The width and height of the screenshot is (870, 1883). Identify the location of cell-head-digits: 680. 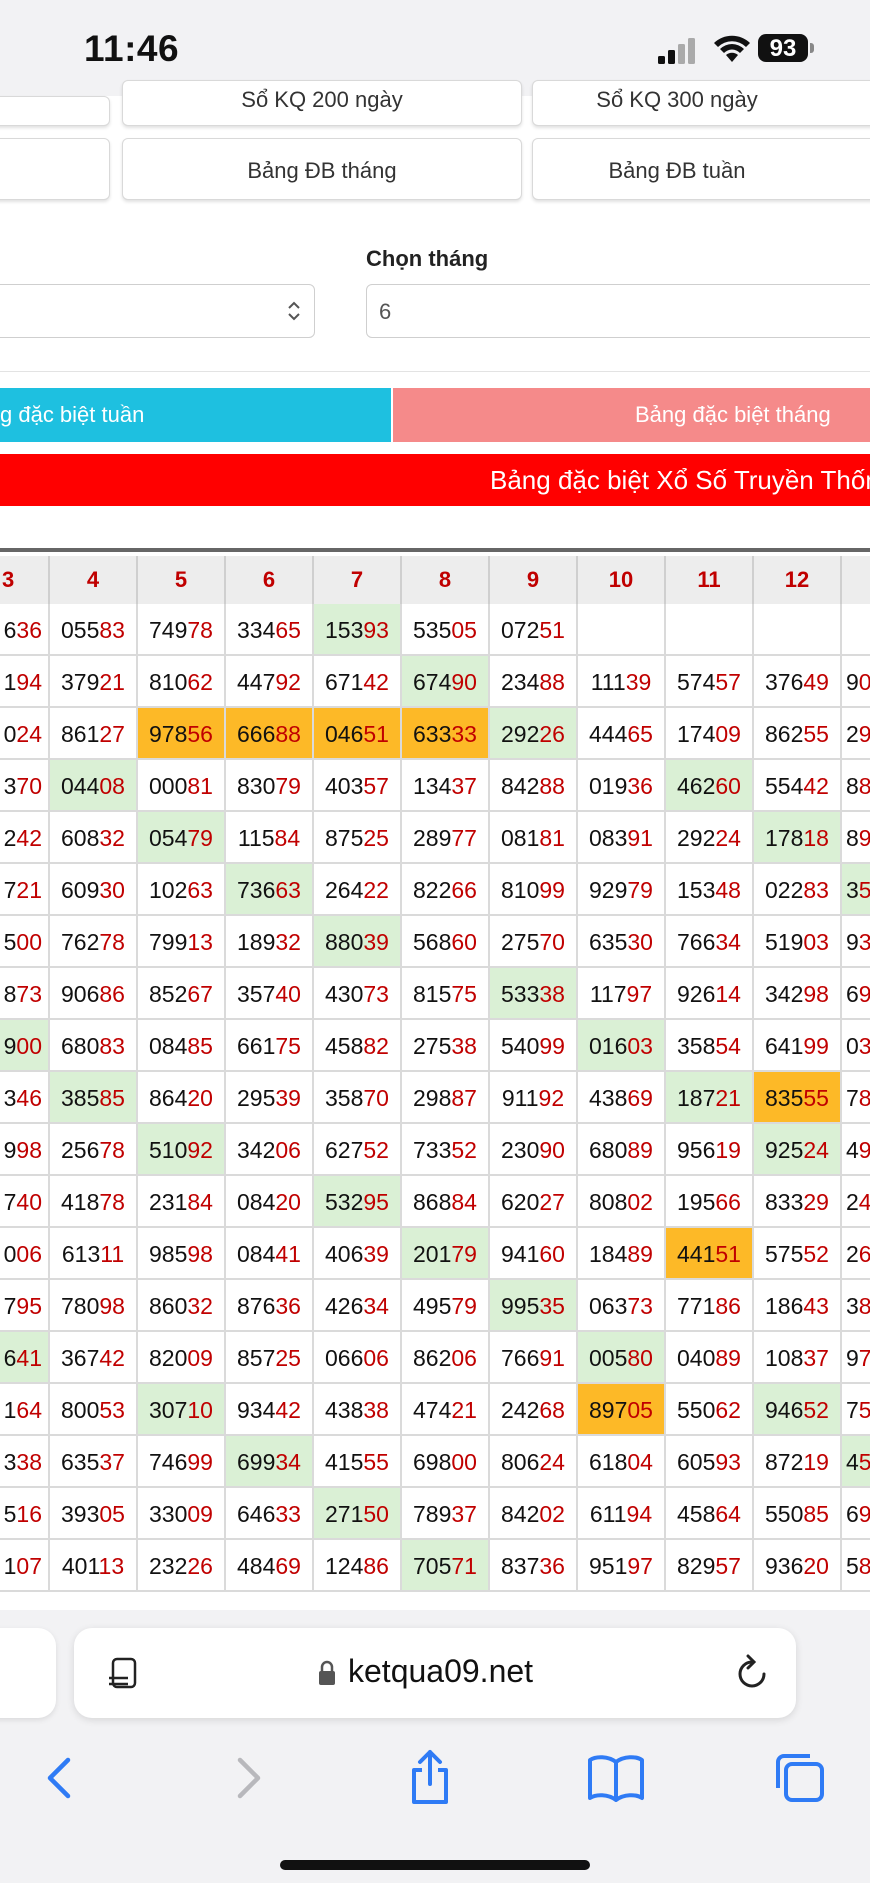
(80, 1046).